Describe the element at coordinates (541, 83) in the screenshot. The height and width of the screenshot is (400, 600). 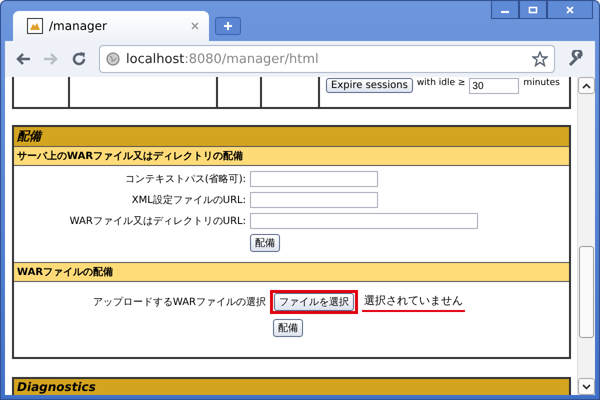
I see `minutes-label: minutes` at that location.